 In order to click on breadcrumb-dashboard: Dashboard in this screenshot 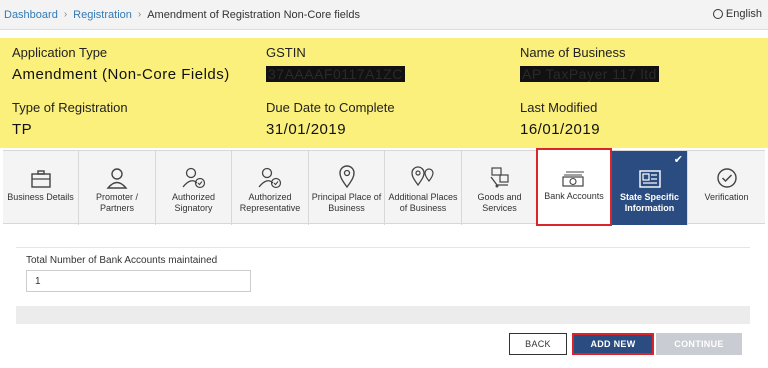, I will do `click(31, 15)`.